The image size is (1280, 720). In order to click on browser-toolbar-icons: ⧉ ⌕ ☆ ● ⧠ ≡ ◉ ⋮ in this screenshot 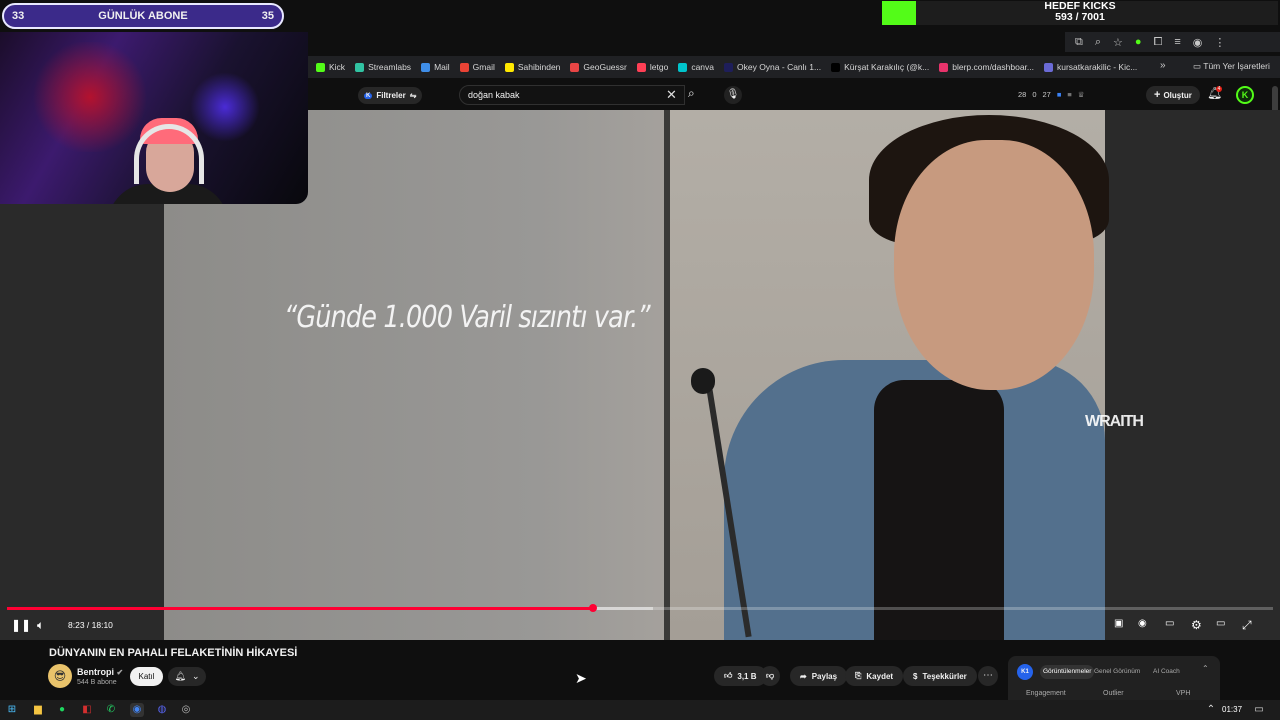, I will do `click(1172, 42)`.